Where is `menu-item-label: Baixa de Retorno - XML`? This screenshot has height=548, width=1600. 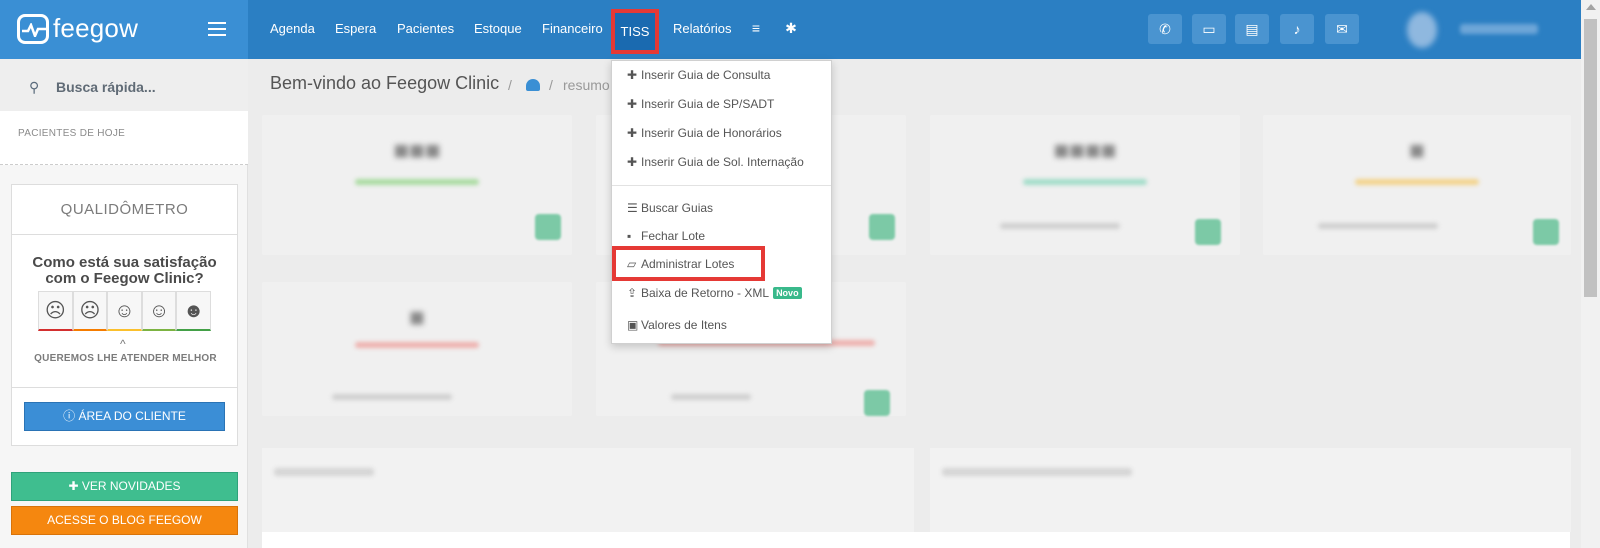
menu-item-label: Baixa de Retorno - XML is located at coordinates (705, 293).